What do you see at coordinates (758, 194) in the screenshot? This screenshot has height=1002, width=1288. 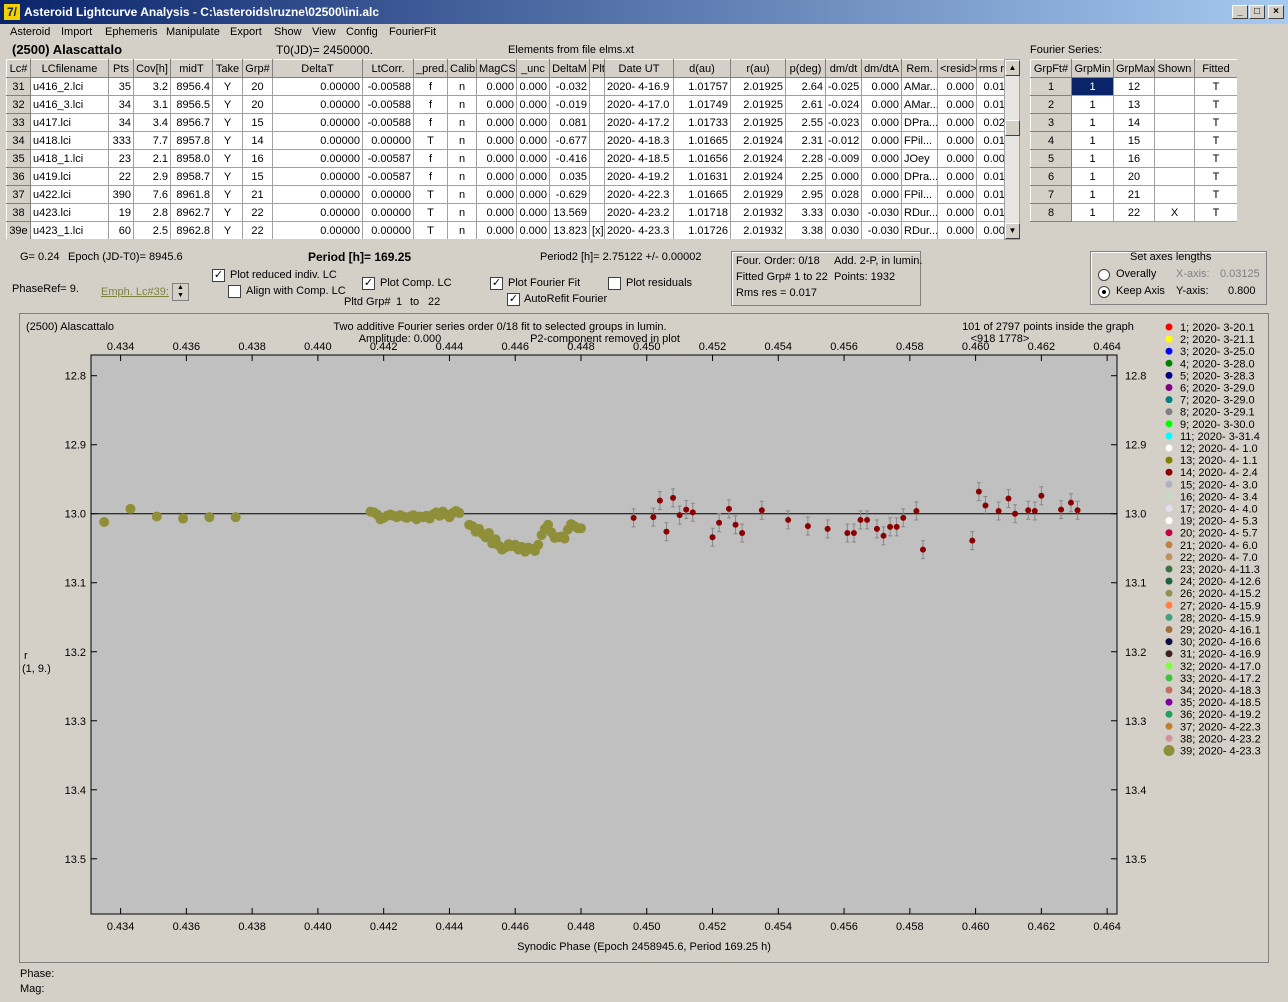 I see `table-cell: 2.01929` at bounding box center [758, 194].